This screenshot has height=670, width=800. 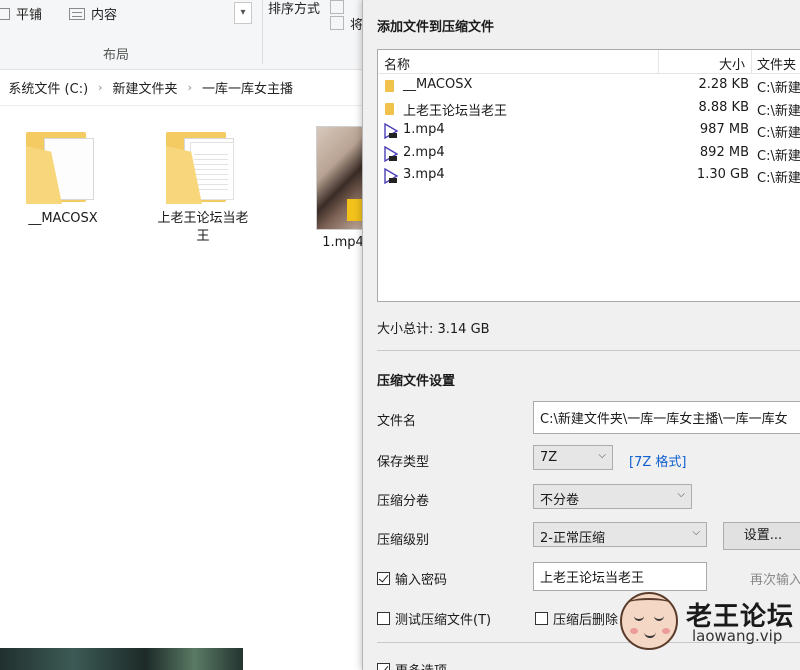 What do you see at coordinates (649, 621) in the screenshot?
I see `watermark-mascot-icon` at bounding box center [649, 621].